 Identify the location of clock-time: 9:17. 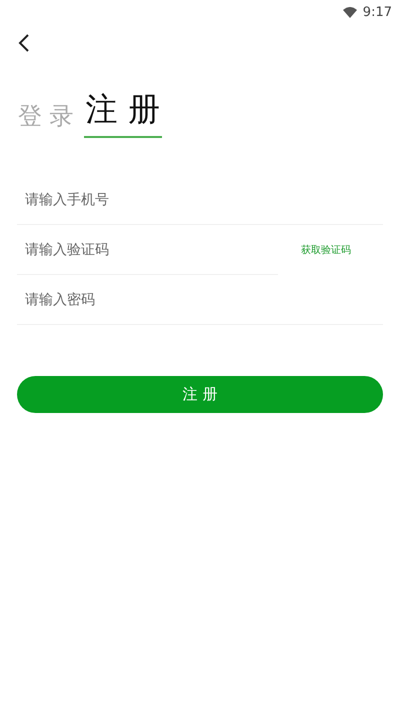
(377, 12).